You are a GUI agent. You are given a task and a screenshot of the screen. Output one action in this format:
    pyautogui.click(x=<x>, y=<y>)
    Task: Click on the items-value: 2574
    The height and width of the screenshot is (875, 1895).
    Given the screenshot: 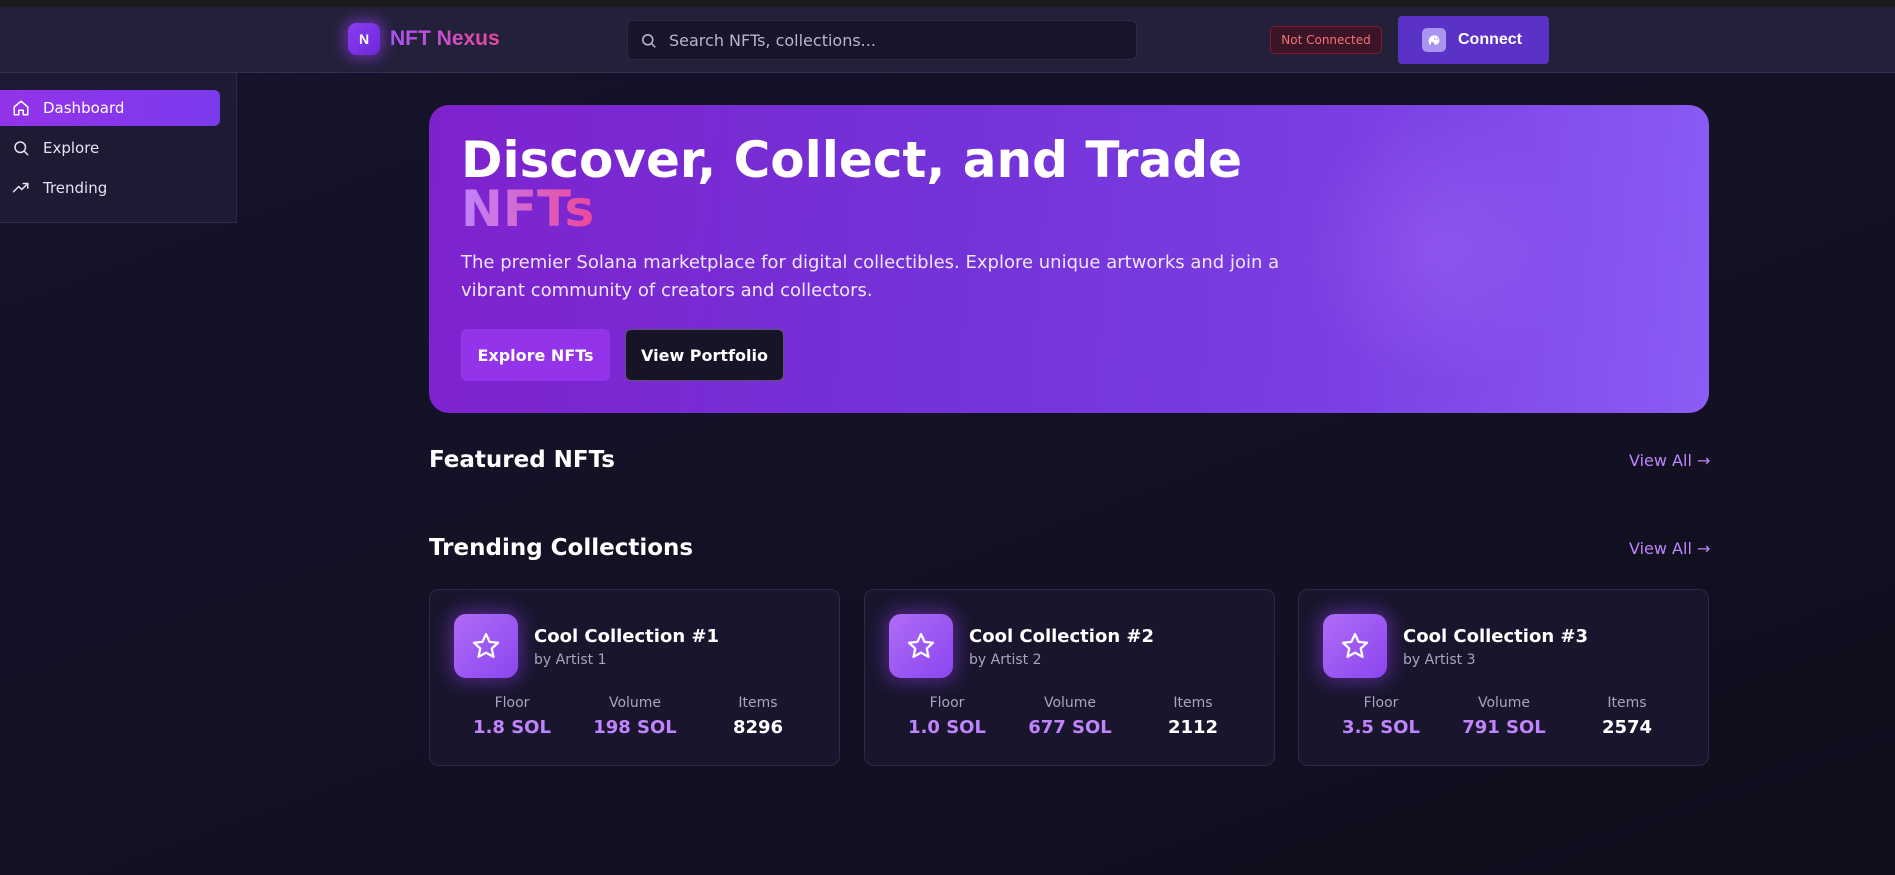 What is the action you would take?
    pyautogui.click(x=1627, y=727)
    